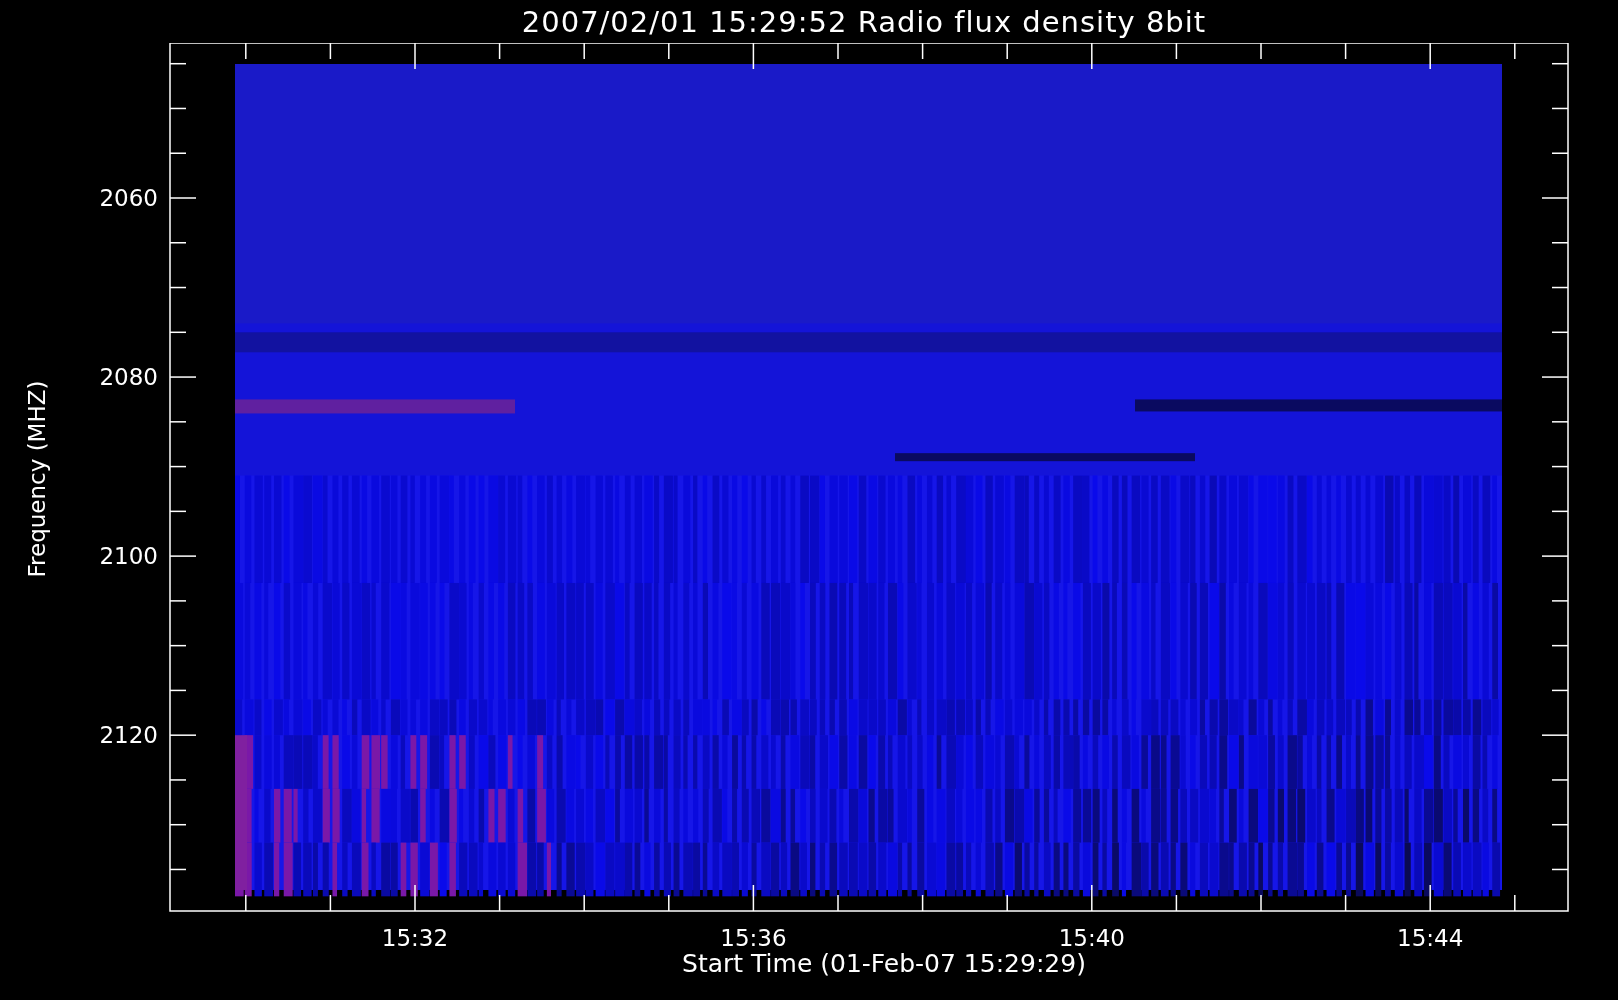 This screenshot has height=1000, width=1618. Describe the element at coordinates (1091, 938) in the screenshot. I see `x-tick-label: 15:40` at that location.